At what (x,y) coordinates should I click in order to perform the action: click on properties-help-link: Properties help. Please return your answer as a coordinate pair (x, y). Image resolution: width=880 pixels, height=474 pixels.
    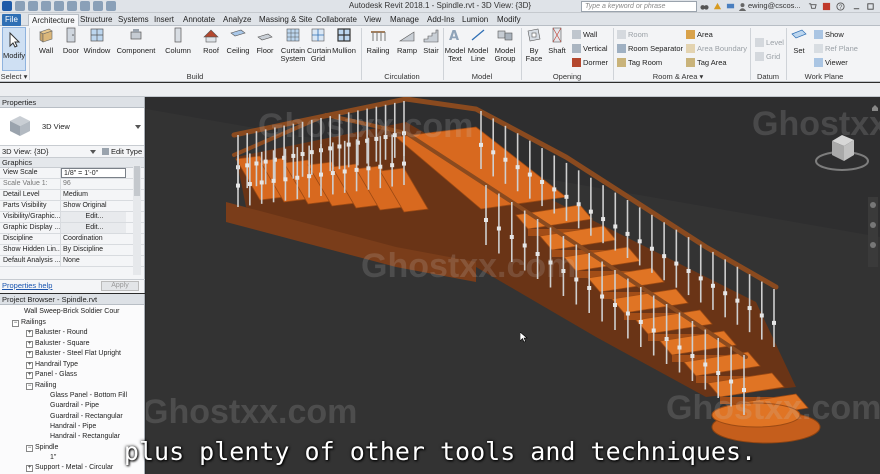
    Looking at the image, I should click on (27, 285).